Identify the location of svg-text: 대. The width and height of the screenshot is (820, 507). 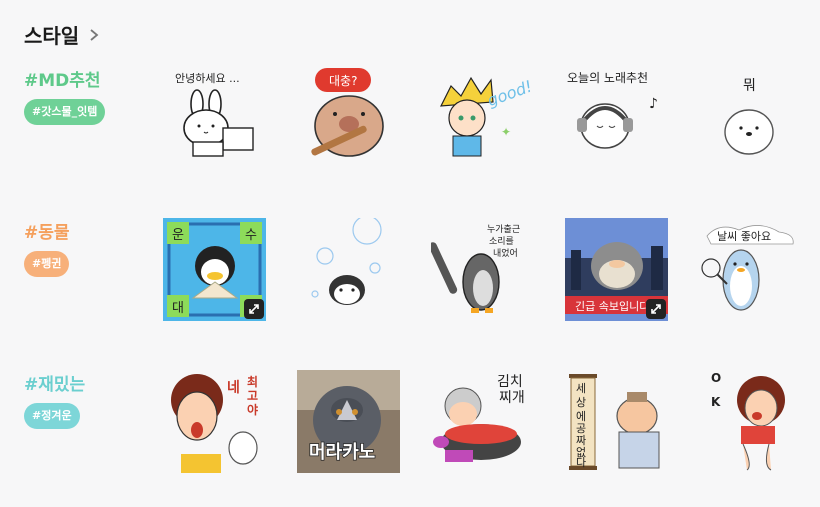
(178, 308).